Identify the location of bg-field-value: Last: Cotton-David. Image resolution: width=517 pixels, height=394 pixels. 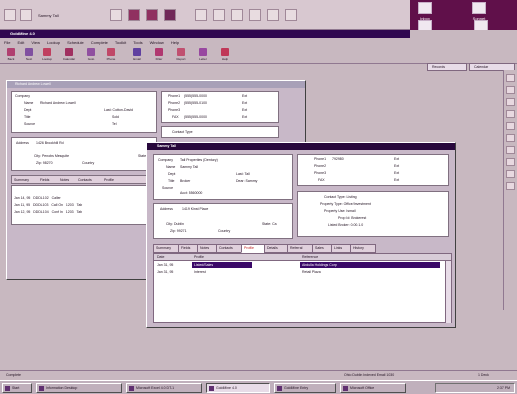
(118, 110).